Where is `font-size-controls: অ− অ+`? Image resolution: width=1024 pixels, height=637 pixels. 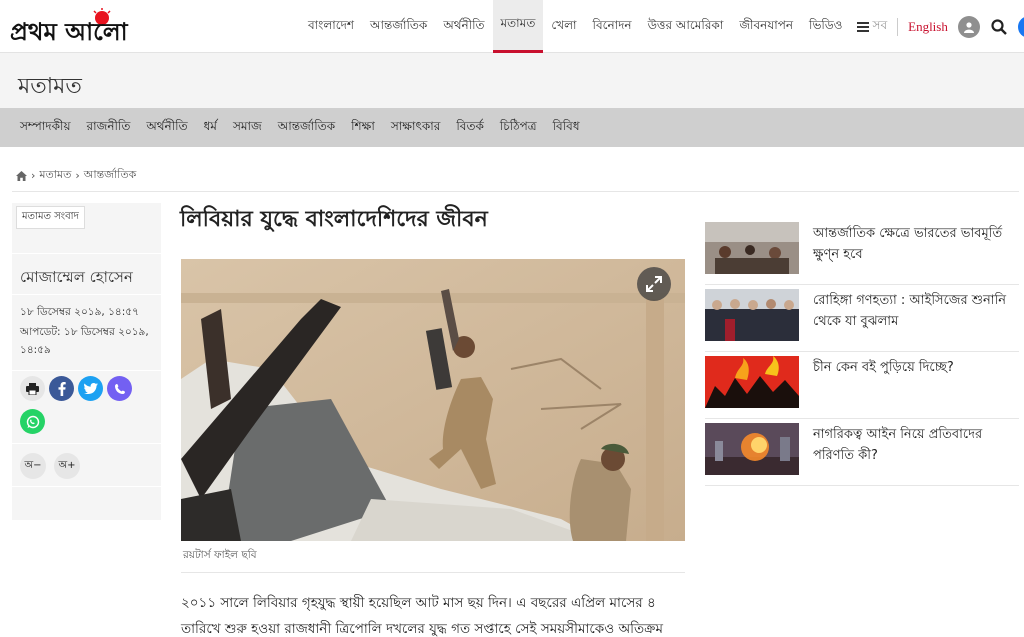 font-size-controls: অ− অ+ is located at coordinates (50, 466).